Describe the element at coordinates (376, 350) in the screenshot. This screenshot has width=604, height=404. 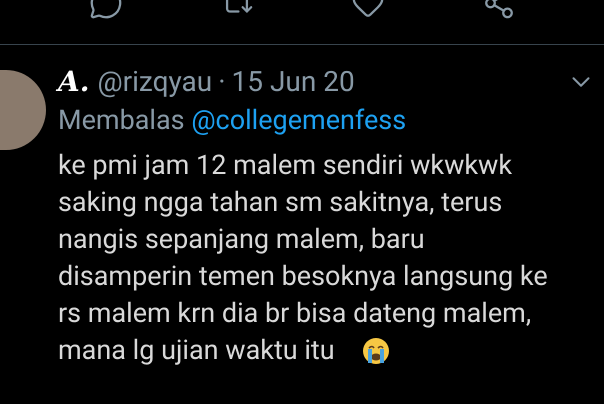
I see `crying-face-icon` at that location.